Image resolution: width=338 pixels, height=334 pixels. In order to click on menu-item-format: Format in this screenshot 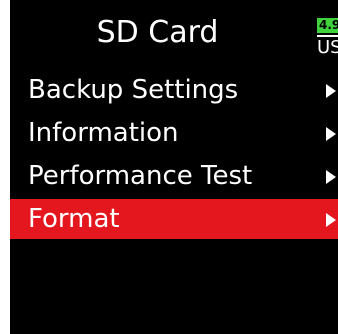, I will do `click(174, 219)`.